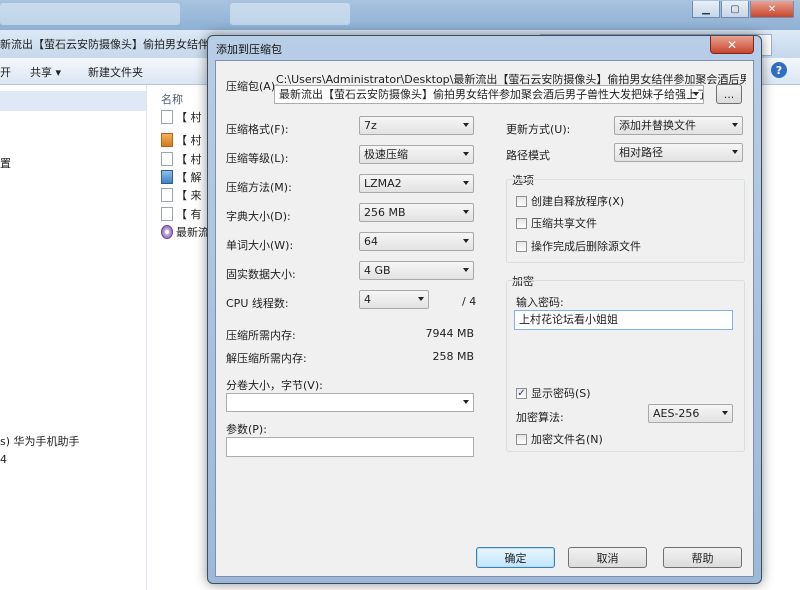 The image size is (800, 590). What do you see at coordinates (3, 459) in the screenshot?
I see `nav-item: 4` at bounding box center [3, 459].